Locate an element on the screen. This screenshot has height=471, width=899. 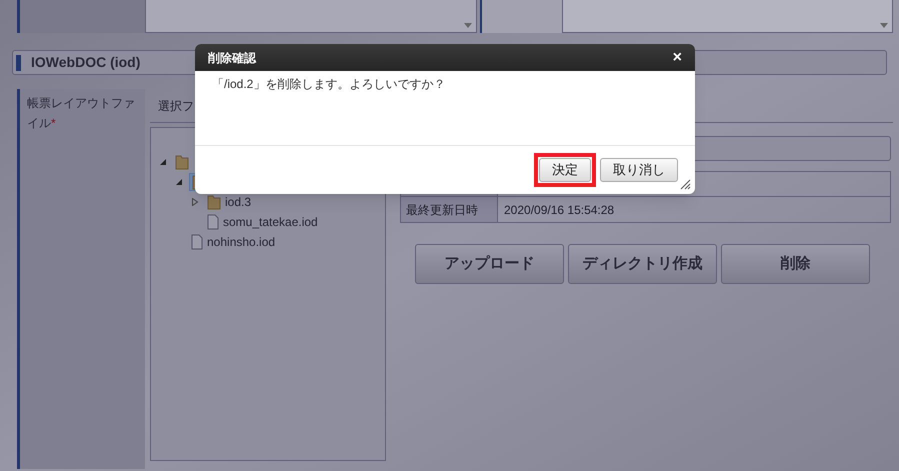
field-label: 帳票レイアウトファイル* is located at coordinates (81, 113).